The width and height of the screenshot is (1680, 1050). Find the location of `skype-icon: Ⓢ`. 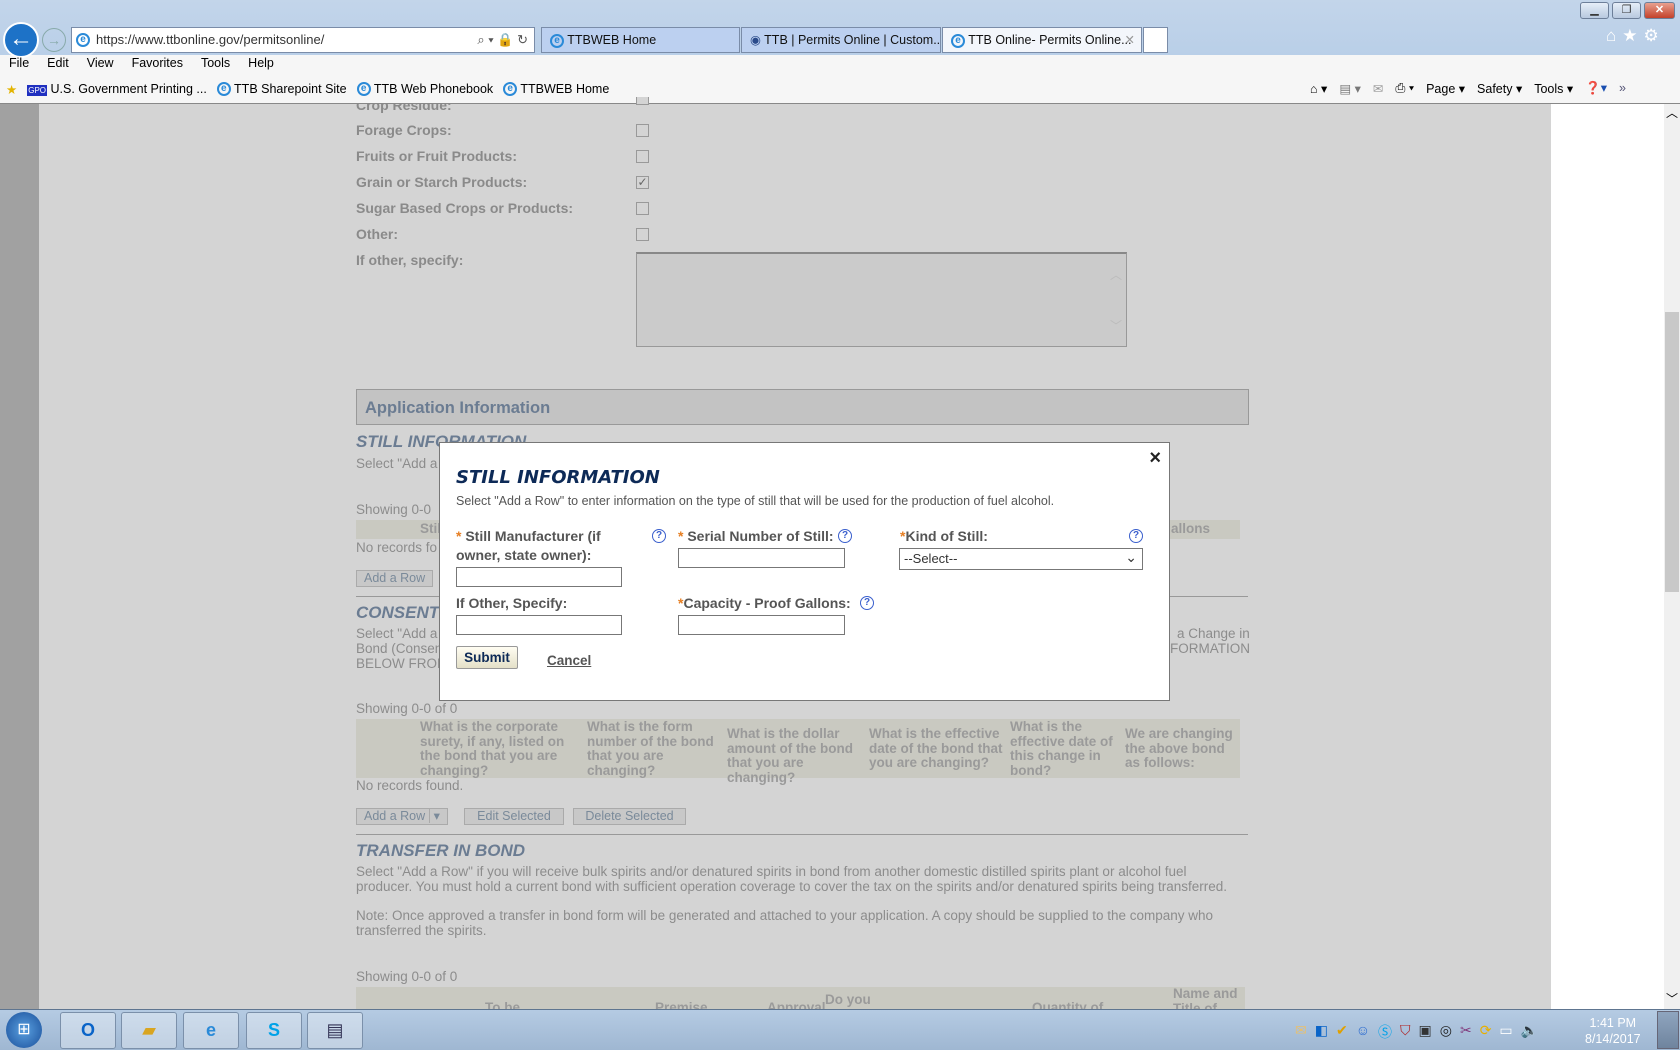

skype-icon: Ⓢ is located at coordinates (1385, 1032).